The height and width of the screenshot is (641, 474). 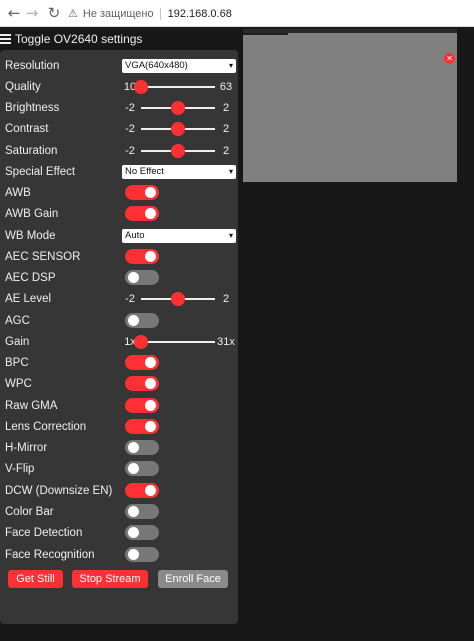 I want to click on brightness-slider: -2 2, so click(x=178, y=107).